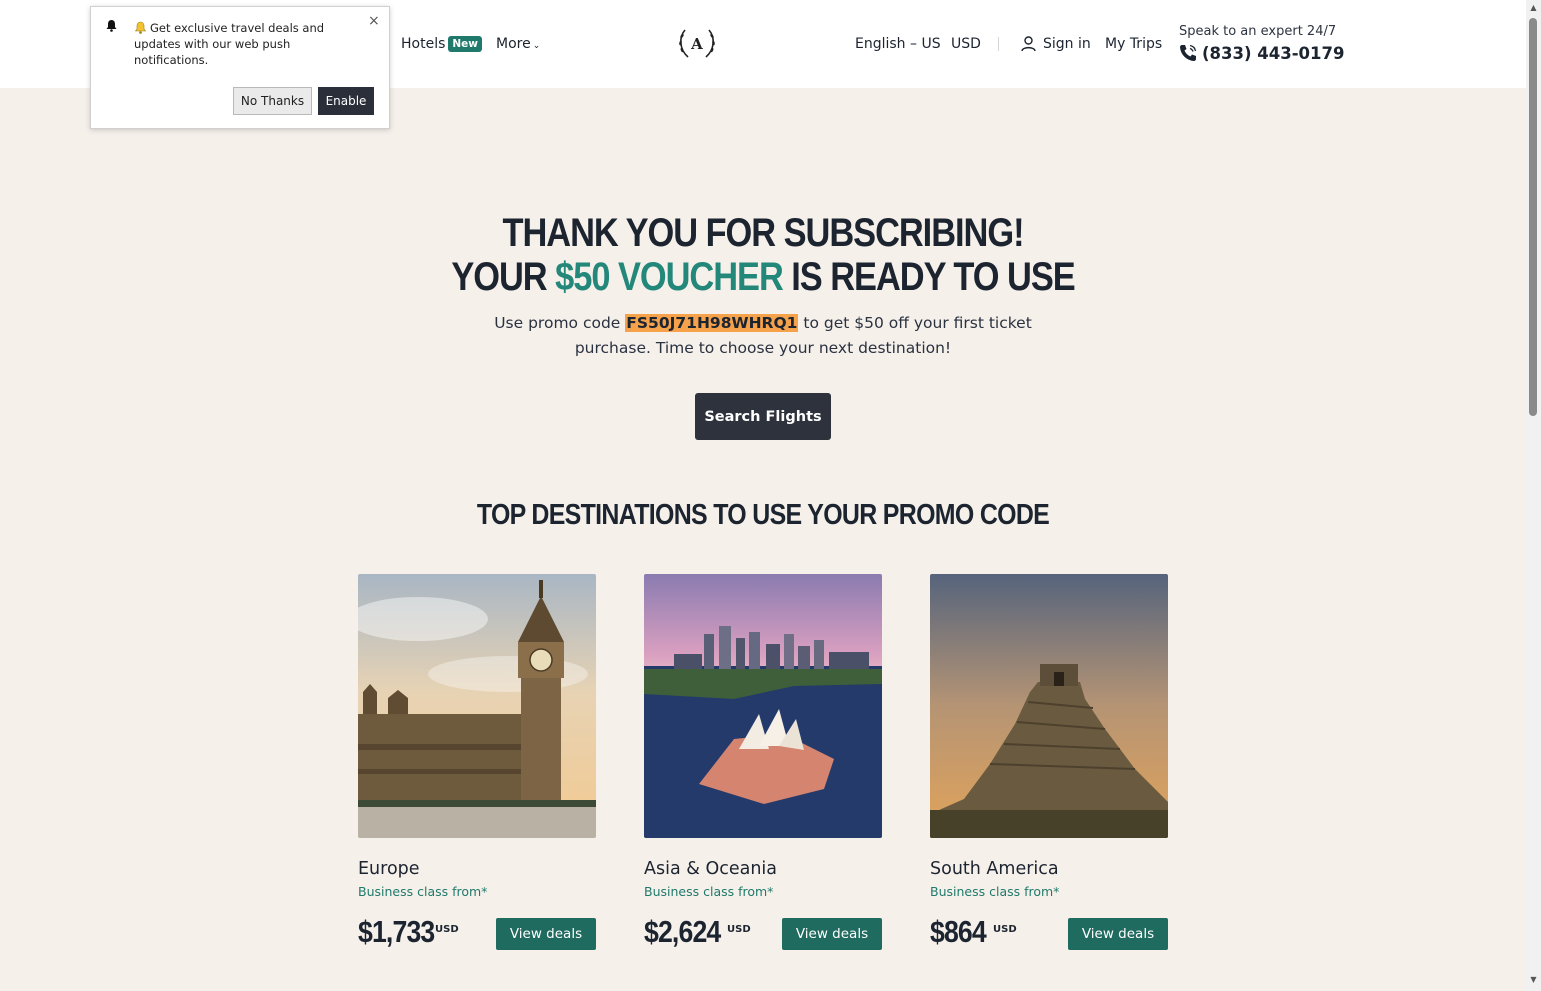 The width and height of the screenshot is (1541, 991). Describe the element at coordinates (477, 706) in the screenshot. I see `europe-image` at that location.